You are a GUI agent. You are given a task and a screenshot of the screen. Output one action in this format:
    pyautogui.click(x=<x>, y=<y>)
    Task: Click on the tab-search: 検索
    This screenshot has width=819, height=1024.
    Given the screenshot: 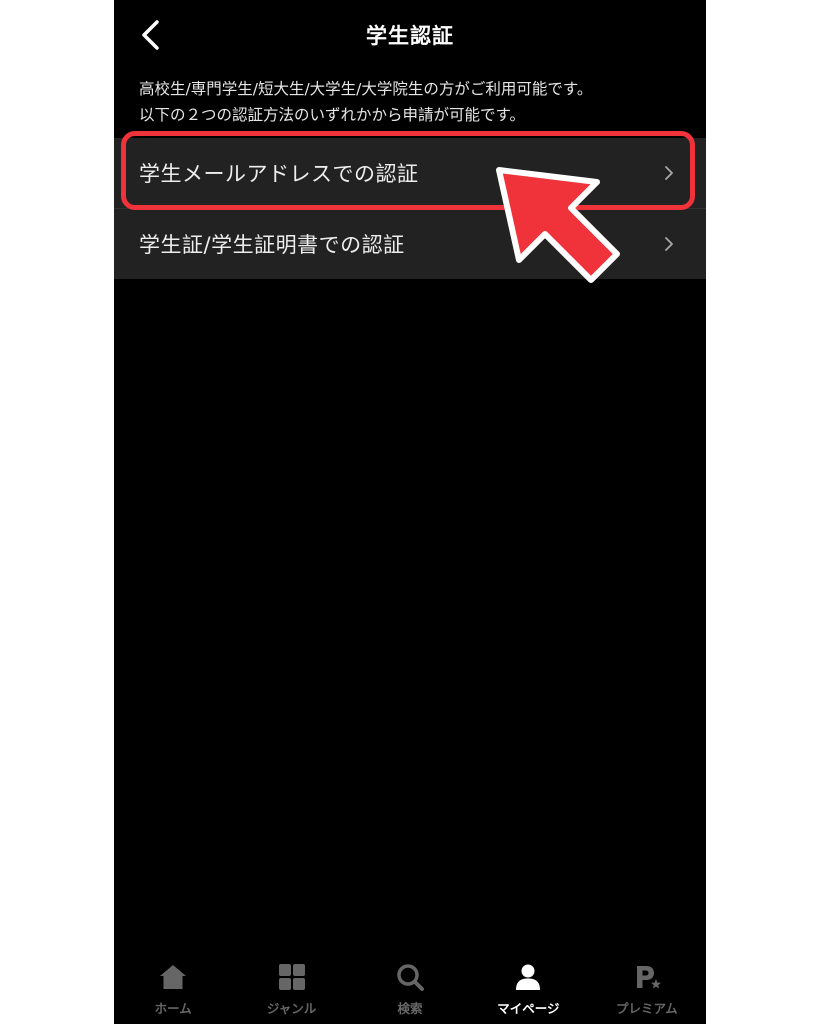 What is the action you would take?
    pyautogui.click(x=410, y=987)
    